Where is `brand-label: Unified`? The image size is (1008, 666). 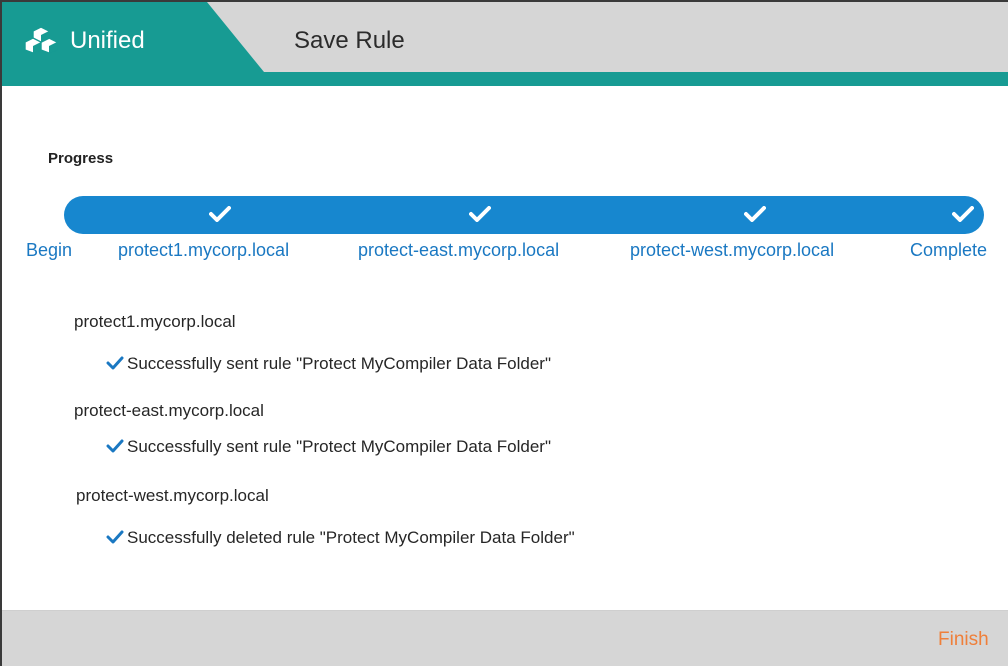 brand-label: Unified is located at coordinates (107, 40).